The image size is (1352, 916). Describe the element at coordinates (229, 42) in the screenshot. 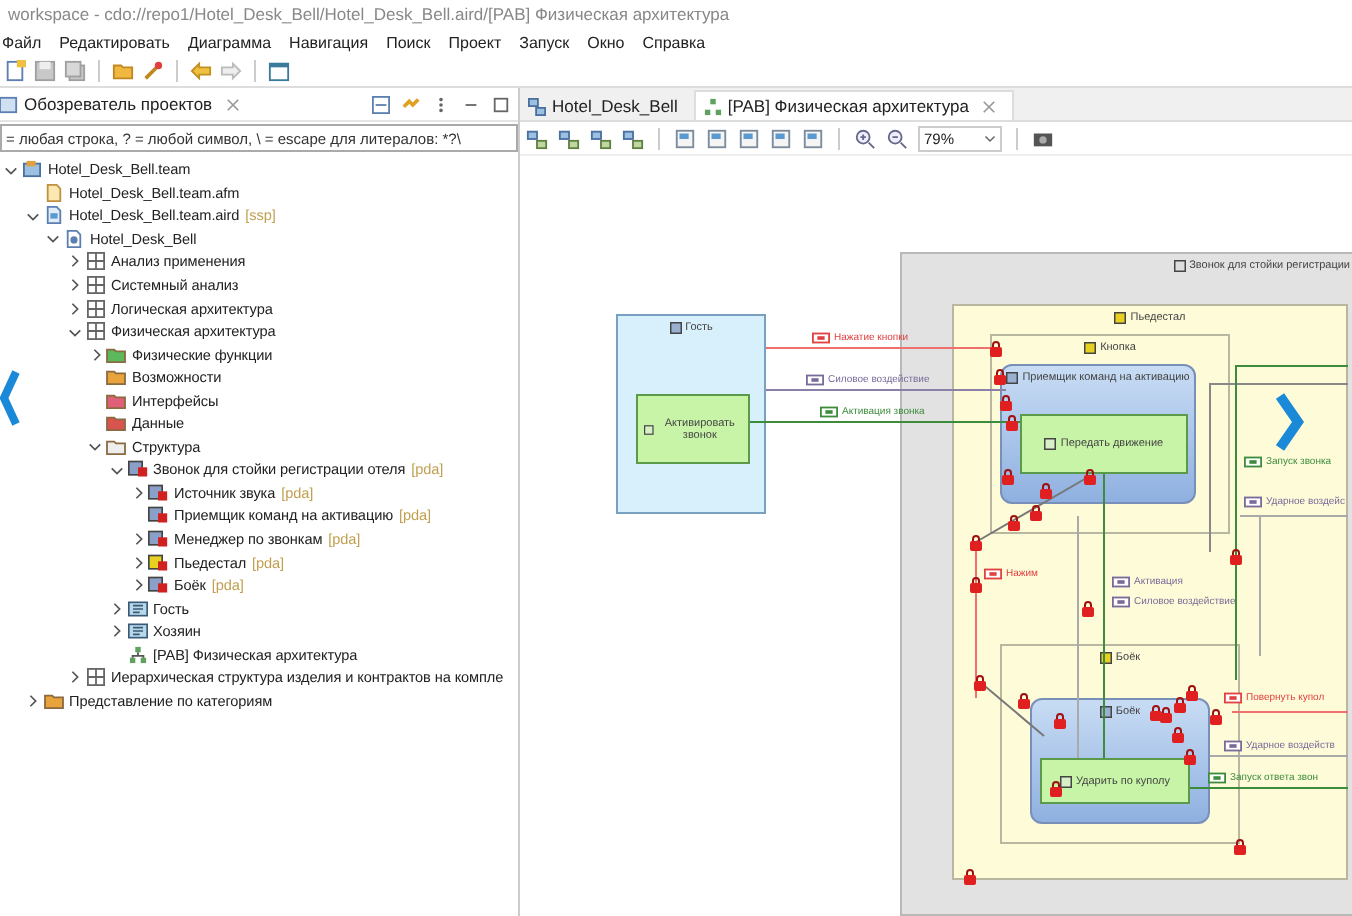

I see `menu-item: Диаграмма` at that location.